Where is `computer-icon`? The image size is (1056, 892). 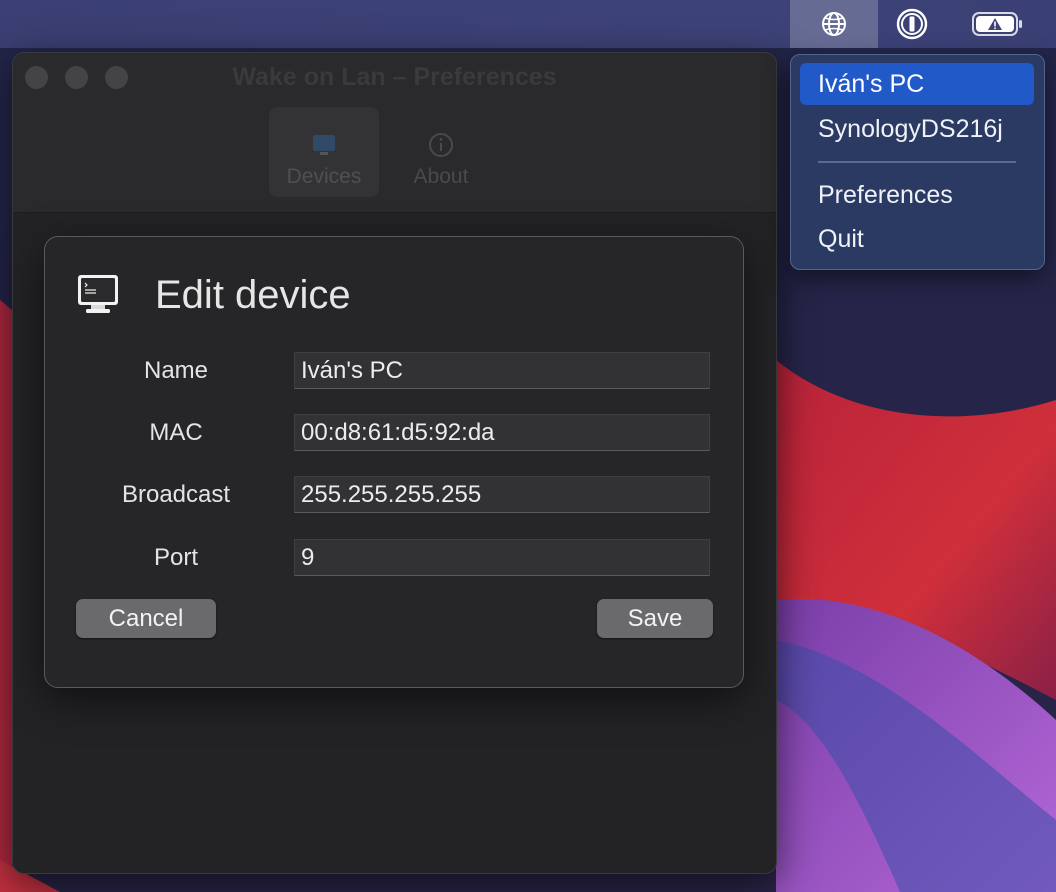
computer-icon is located at coordinates (98, 294).